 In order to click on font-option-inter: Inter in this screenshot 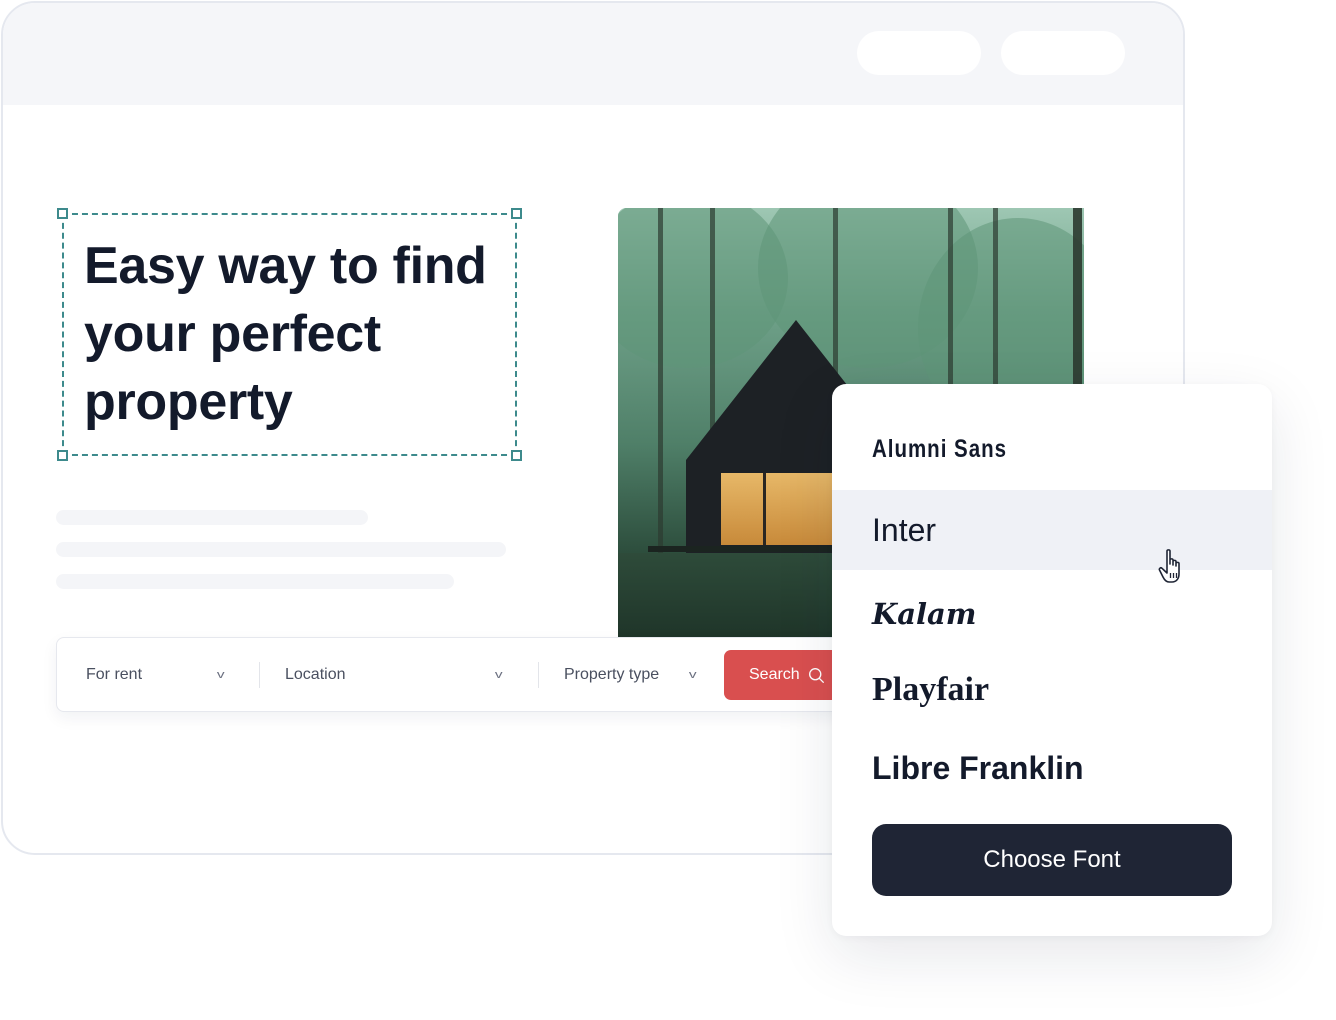, I will do `click(1052, 530)`.